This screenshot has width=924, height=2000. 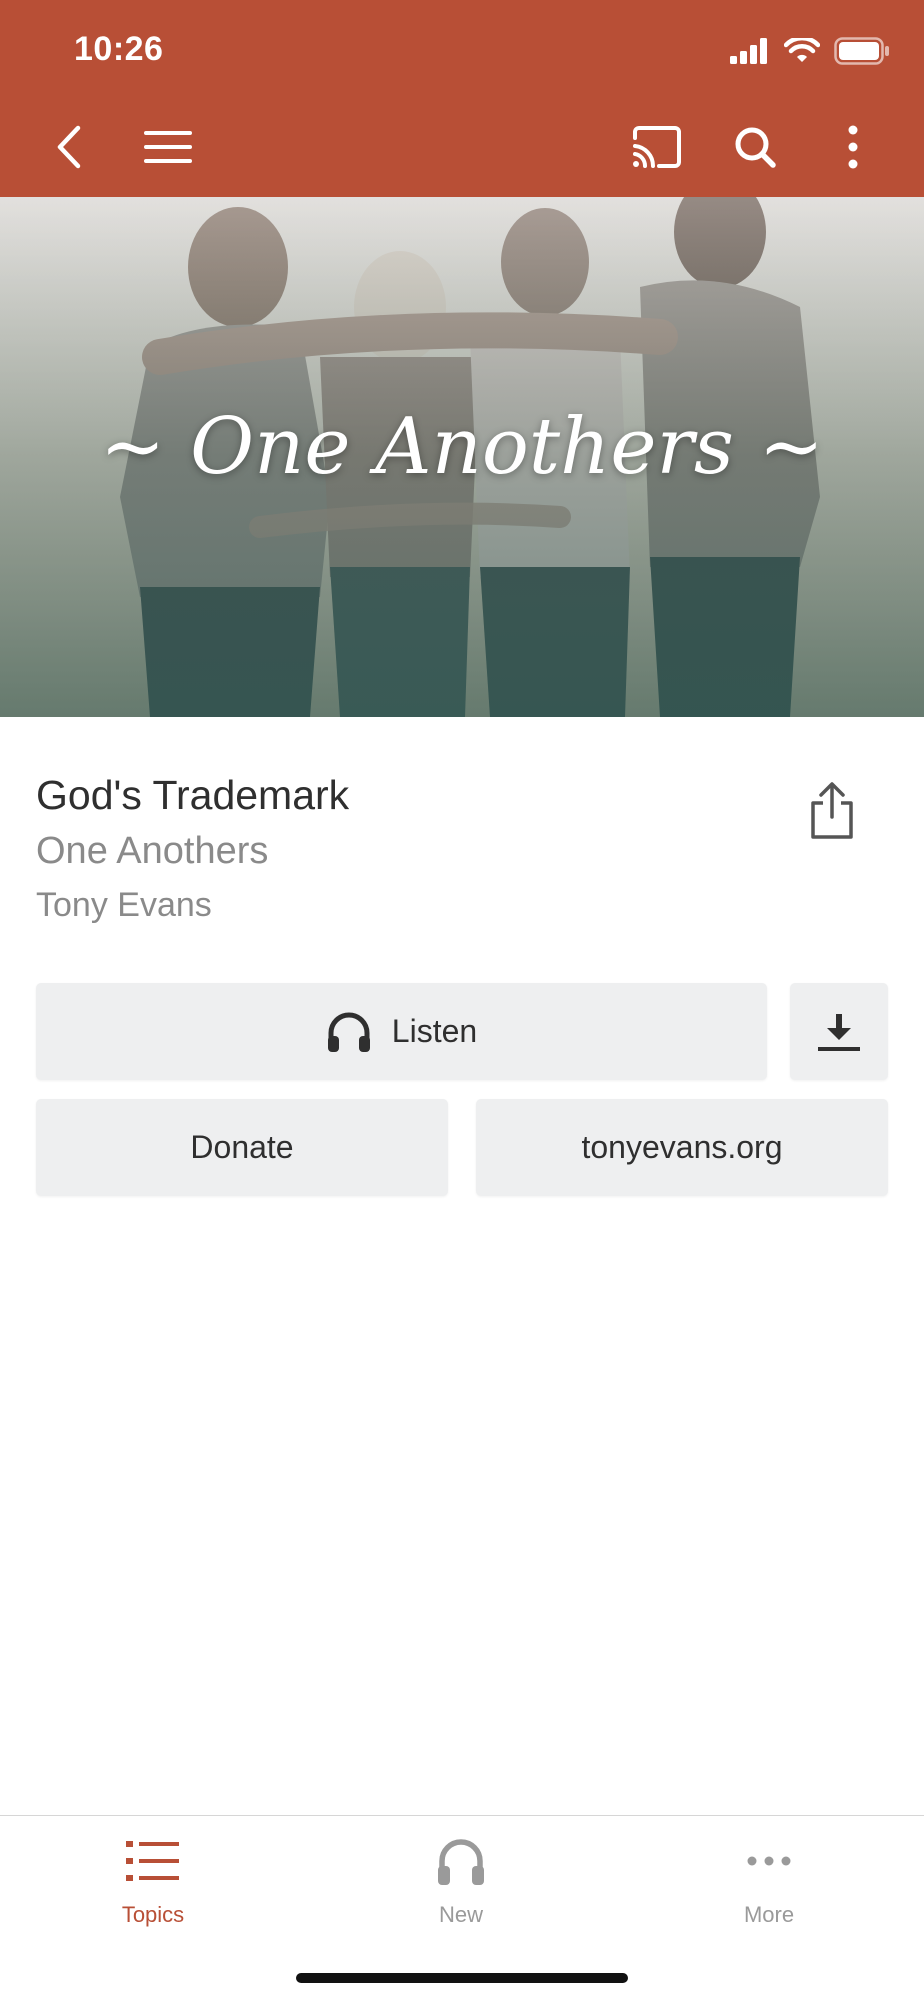 What do you see at coordinates (462, 1978) in the screenshot?
I see `home-indicator` at bounding box center [462, 1978].